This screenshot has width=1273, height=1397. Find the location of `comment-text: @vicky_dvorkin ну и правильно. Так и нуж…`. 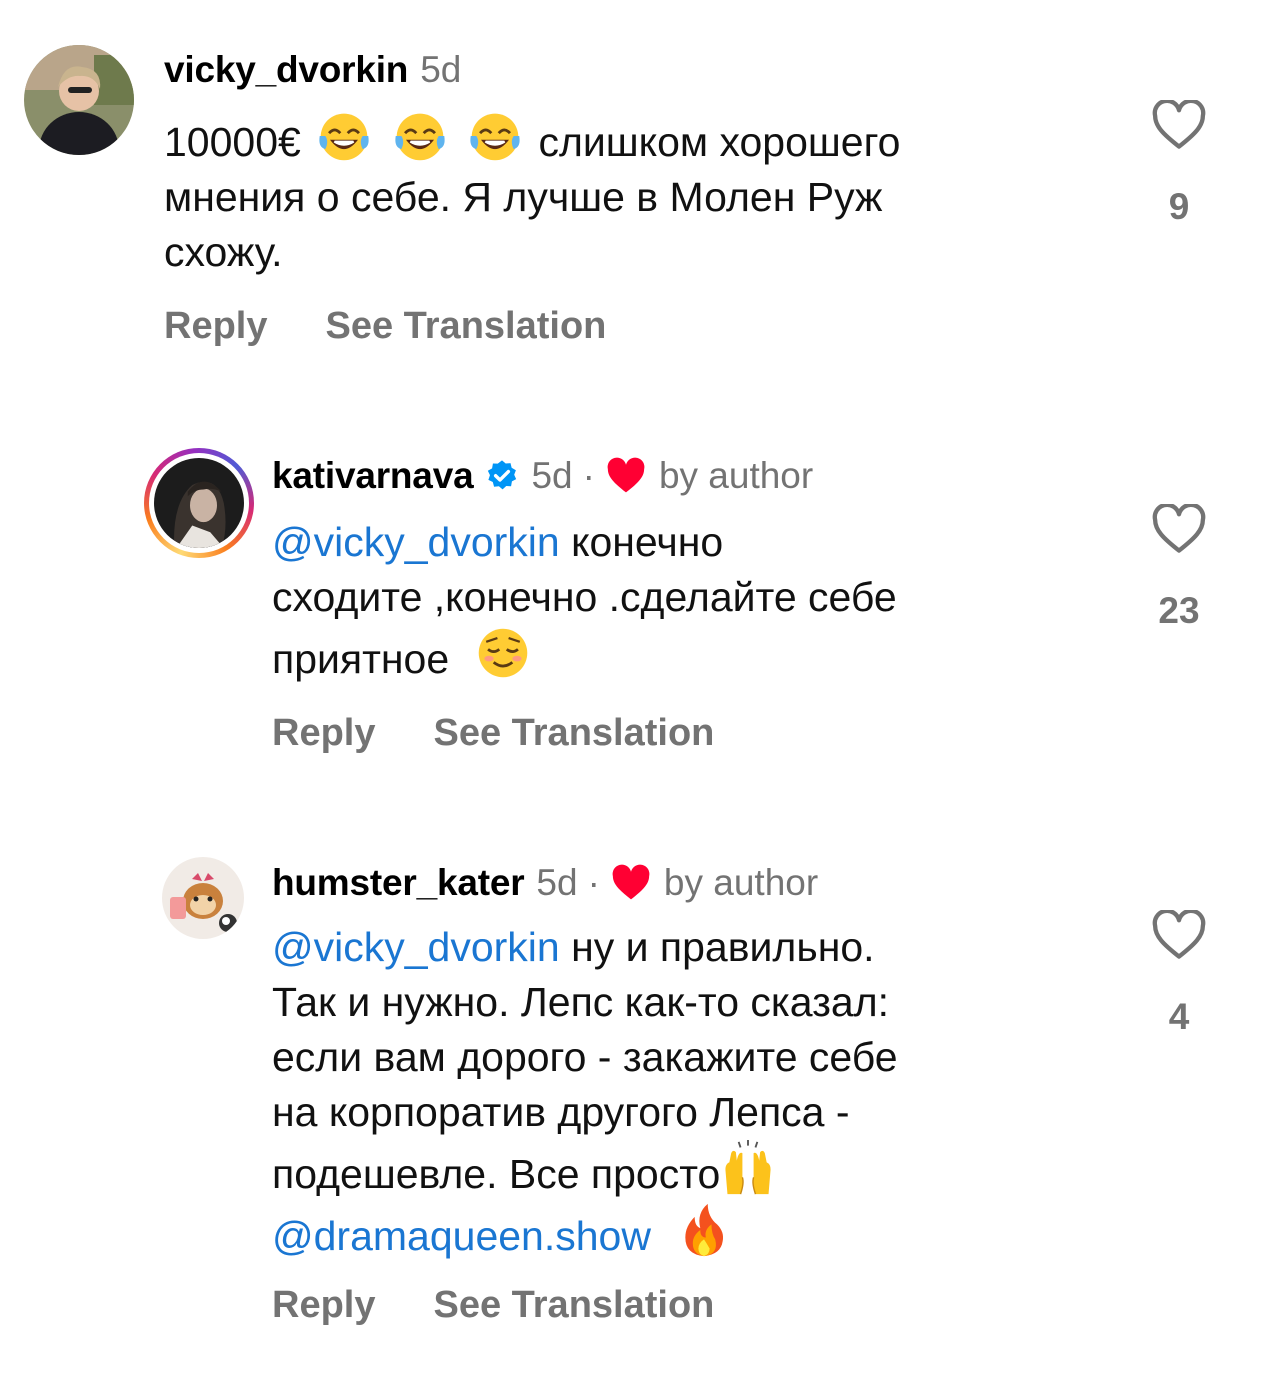

comment-text: @vicky_dvorkin ну и правильно. Так и нуж… is located at coordinates (585, 1091).